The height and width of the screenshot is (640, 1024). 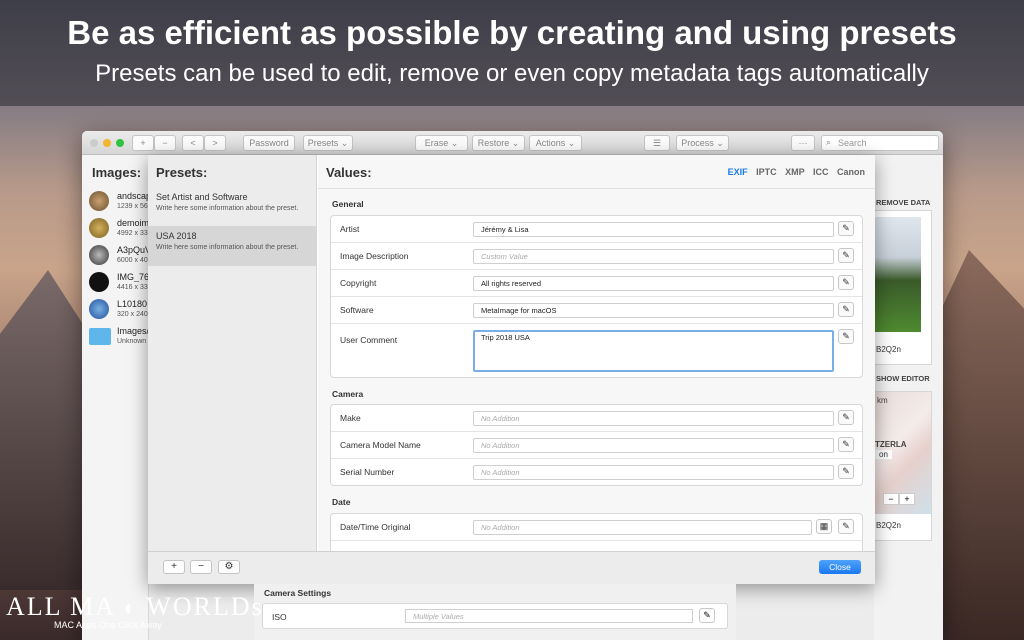 I want to click on date-original-field: No Addition, so click(x=642, y=527).